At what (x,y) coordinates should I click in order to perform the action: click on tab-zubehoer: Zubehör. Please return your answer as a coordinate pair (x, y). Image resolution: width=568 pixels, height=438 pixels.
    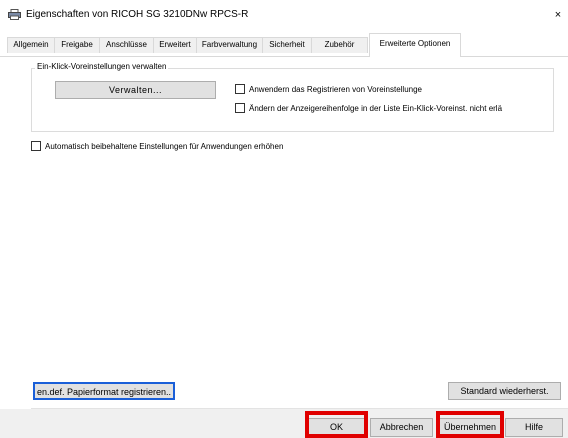
    Looking at the image, I should click on (339, 45).